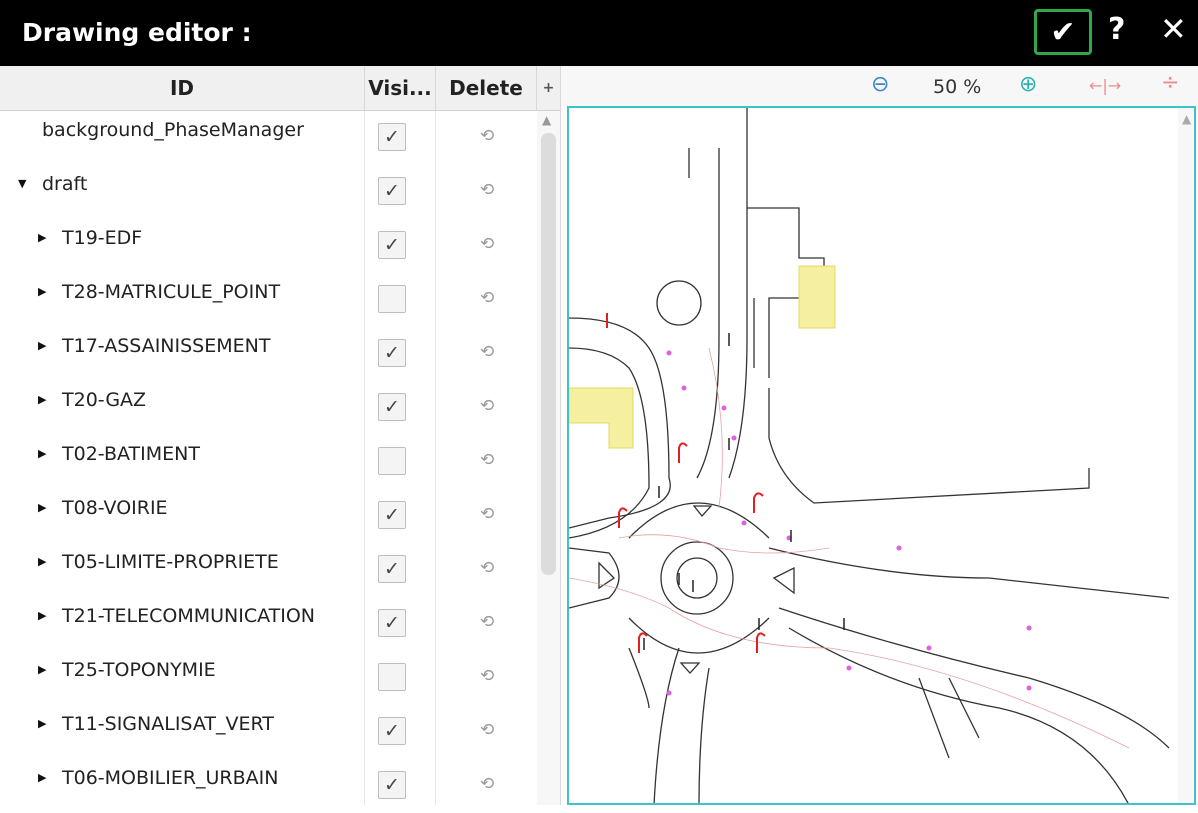 The width and height of the screenshot is (1198, 813). I want to click on layer-label: T28-MATRICULE_POINT, so click(171, 292).